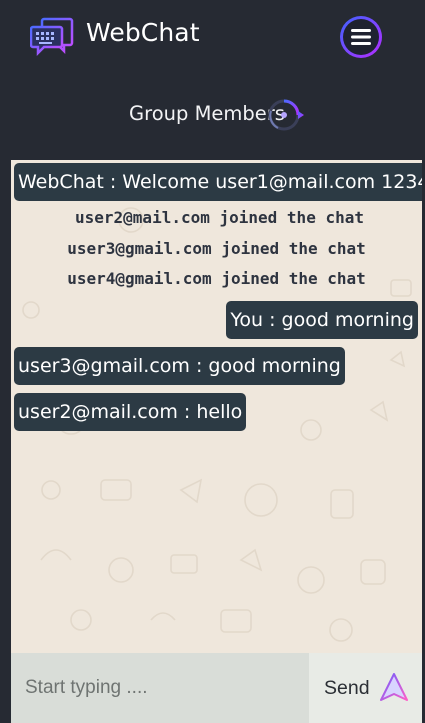 The height and width of the screenshot is (723, 425). Describe the element at coordinates (219, 217) in the screenshot. I see `system-join-message: user2@mail.com joined the chat` at that location.